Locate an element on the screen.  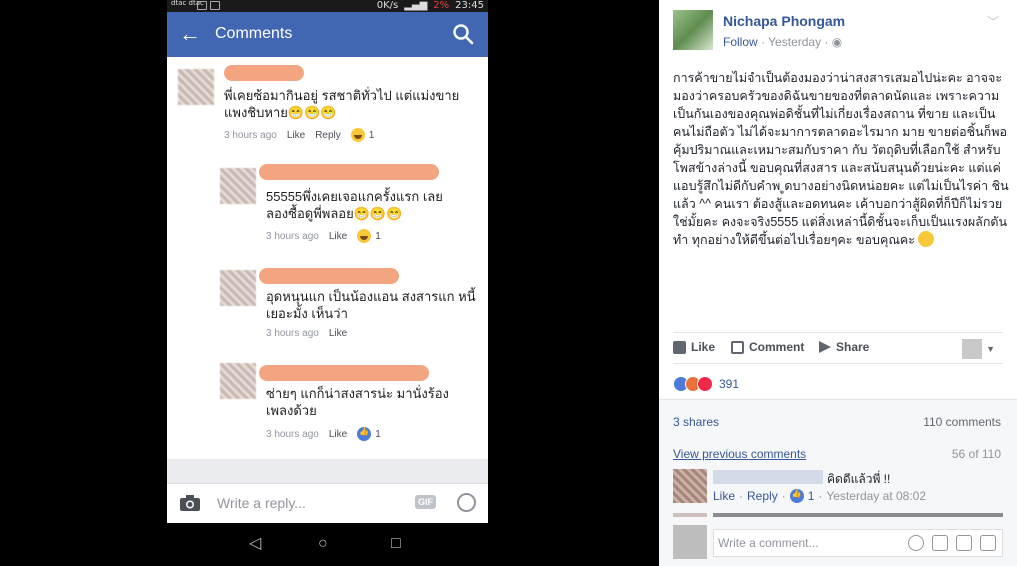
comments-count: 110 comments is located at coordinates (962, 422).